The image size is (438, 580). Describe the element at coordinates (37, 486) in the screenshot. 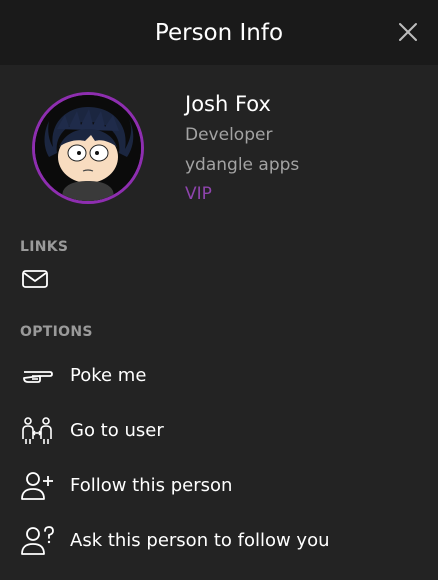

I see `user-plus-icon` at that location.